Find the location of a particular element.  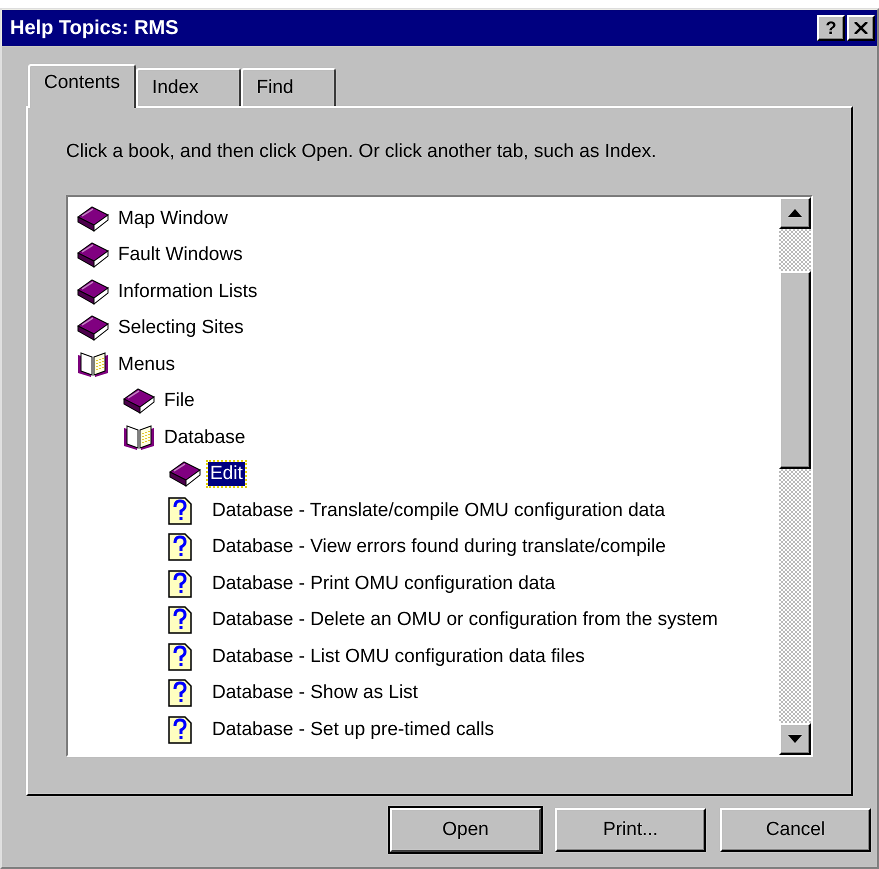

tab: Index is located at coordinates (188, 87).